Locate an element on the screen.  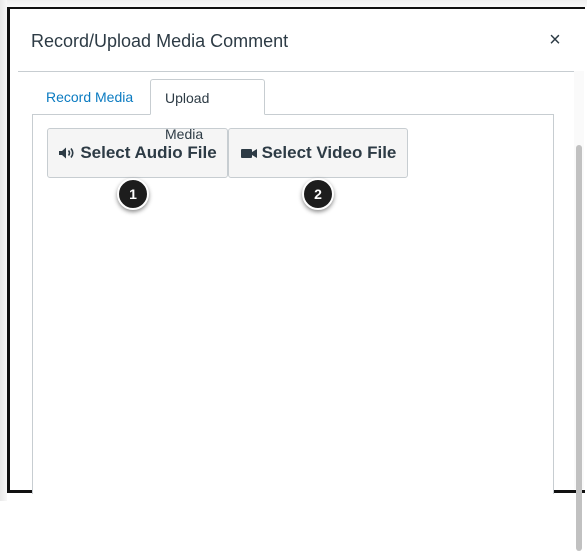
dialog-title: Record/Upload Media Comment is located at coordinates (160, 41).